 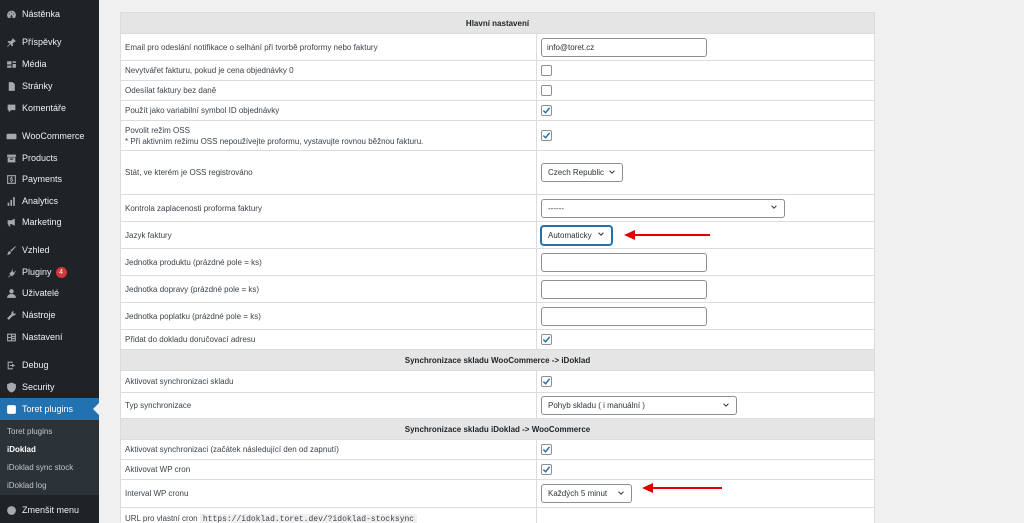 I want to click on sidebar-item-label: Nástroje, so click(x=39, y=315).